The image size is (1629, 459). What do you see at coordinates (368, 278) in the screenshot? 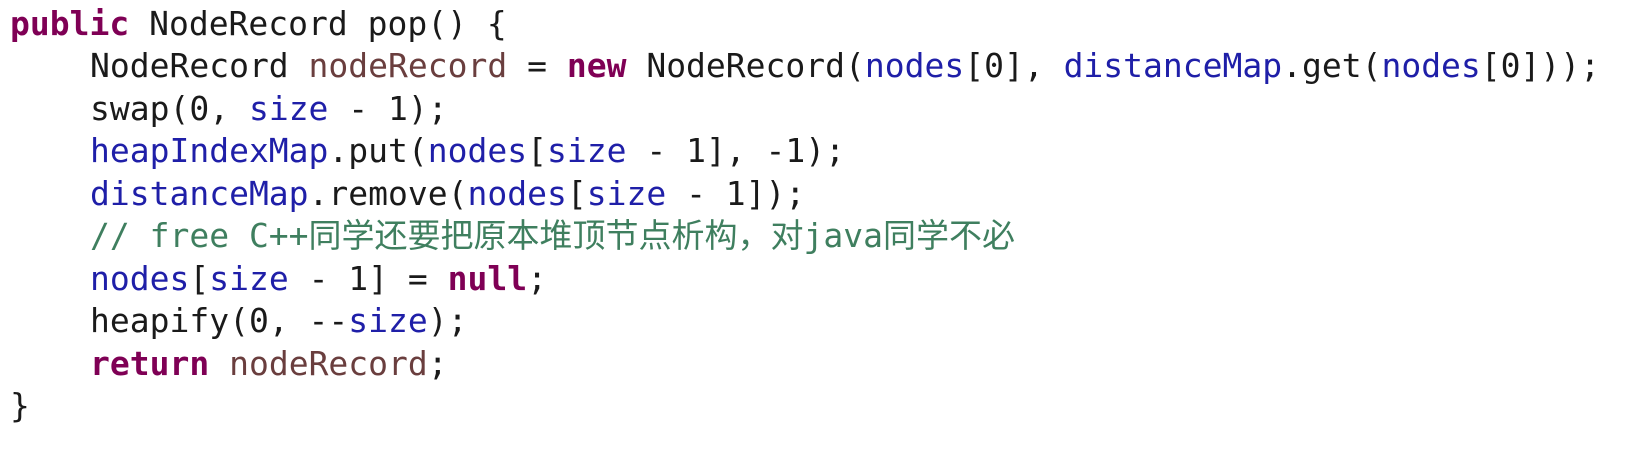
I see `code-text: - 1] =` at bounding box center [368, 278].